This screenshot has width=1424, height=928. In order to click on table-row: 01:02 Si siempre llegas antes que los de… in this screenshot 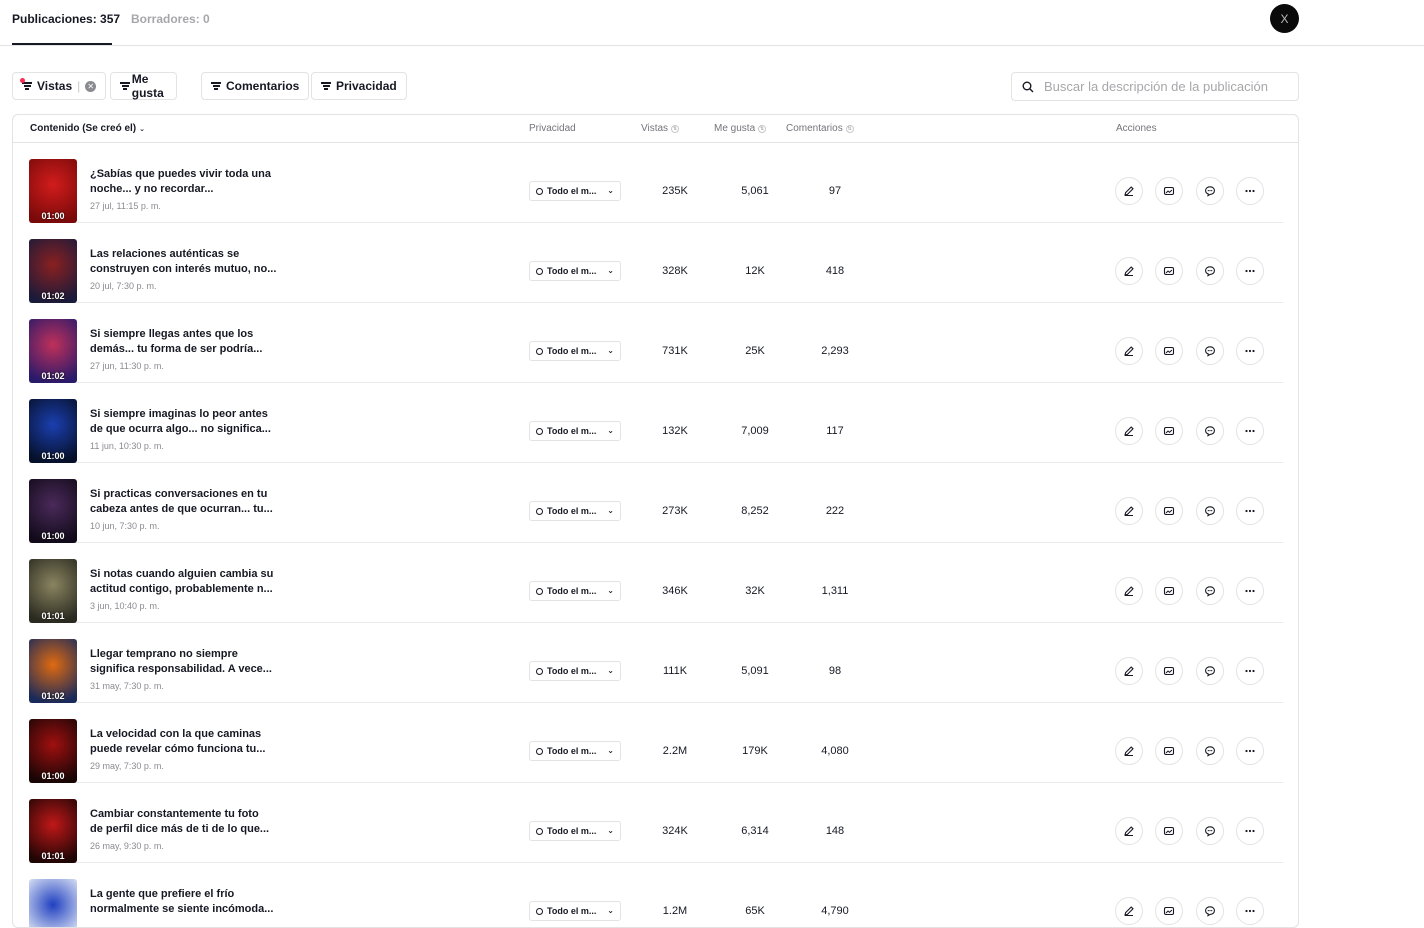, I will do `click(656, 343)`.